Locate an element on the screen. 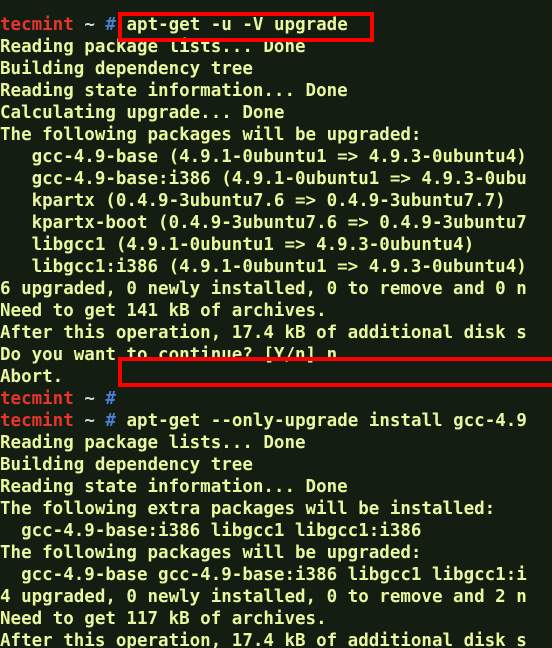 The width and height of the screenshot is (552, 648). terminal-output-text: Abort. is located at coordinates (32, 377).